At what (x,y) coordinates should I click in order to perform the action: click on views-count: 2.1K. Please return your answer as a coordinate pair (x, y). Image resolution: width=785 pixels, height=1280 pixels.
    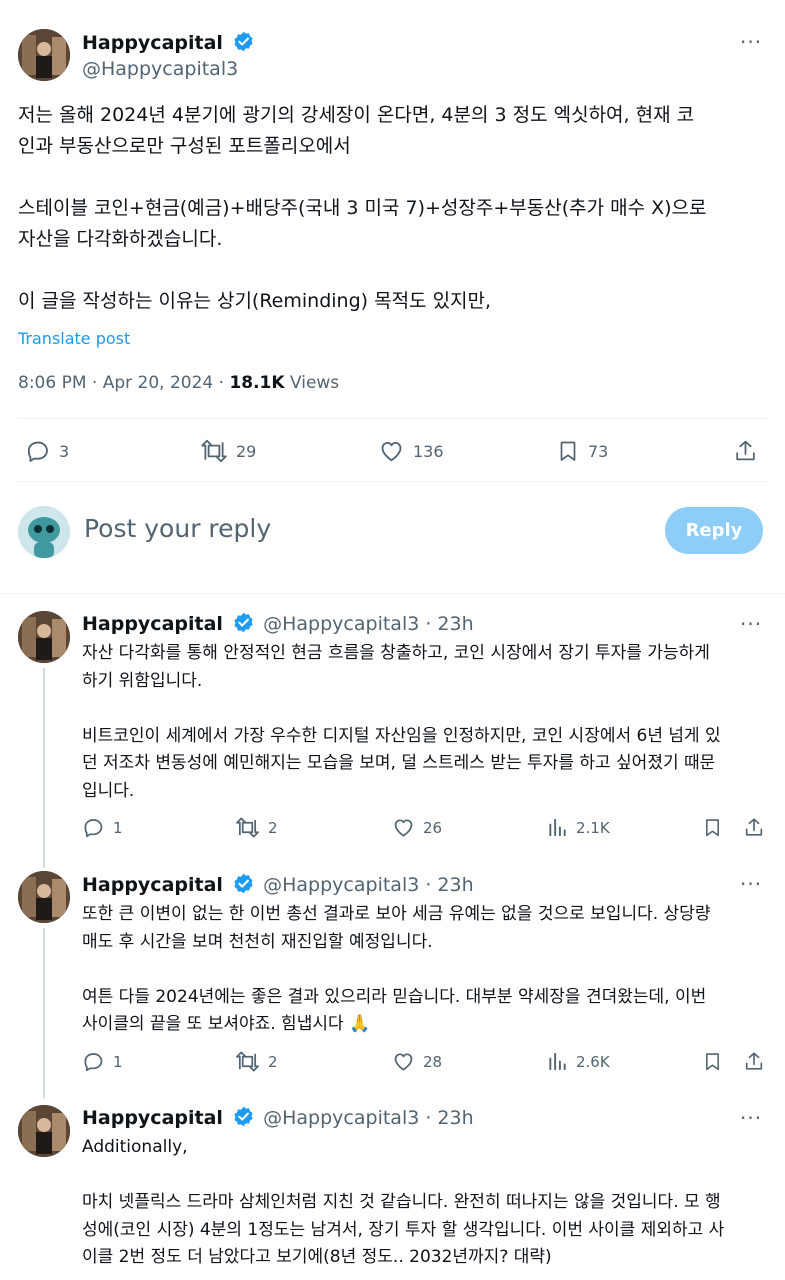
    Looking at the image, I should click on (593, 827).